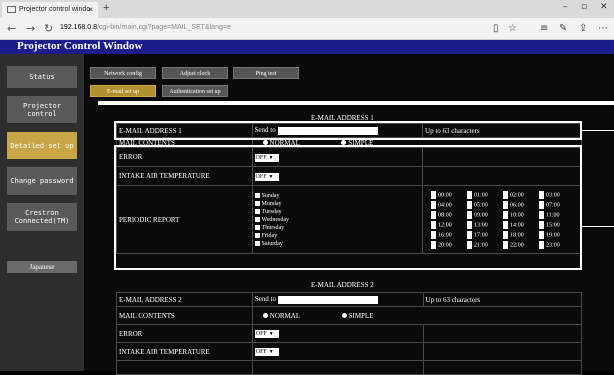  I want to click on tab-ping-test: Ping test, so click(266, 73).